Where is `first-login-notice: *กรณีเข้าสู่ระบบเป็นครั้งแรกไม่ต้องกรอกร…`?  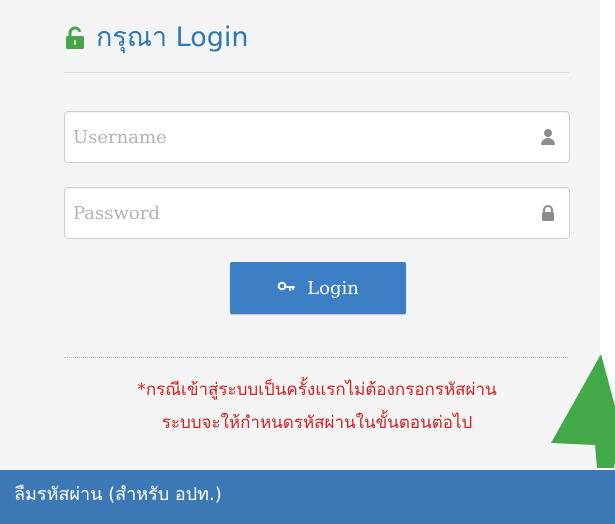
first-login-notice: *กรณีเข้าสู่ระบบเป็นครั้งแรกไม่ต้องกรอกร… is located at coordinates (317, 407).